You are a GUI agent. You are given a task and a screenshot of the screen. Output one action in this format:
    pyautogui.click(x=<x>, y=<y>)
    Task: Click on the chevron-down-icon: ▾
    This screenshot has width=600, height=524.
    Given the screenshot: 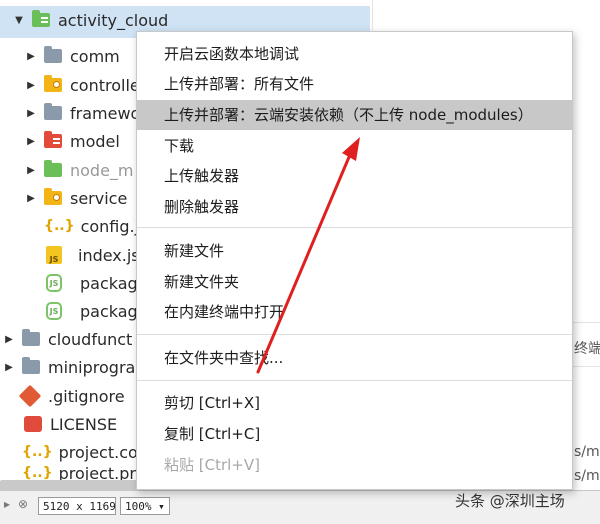 What is the action you would take?
    pyautogui.click(x=161, y=506)
    